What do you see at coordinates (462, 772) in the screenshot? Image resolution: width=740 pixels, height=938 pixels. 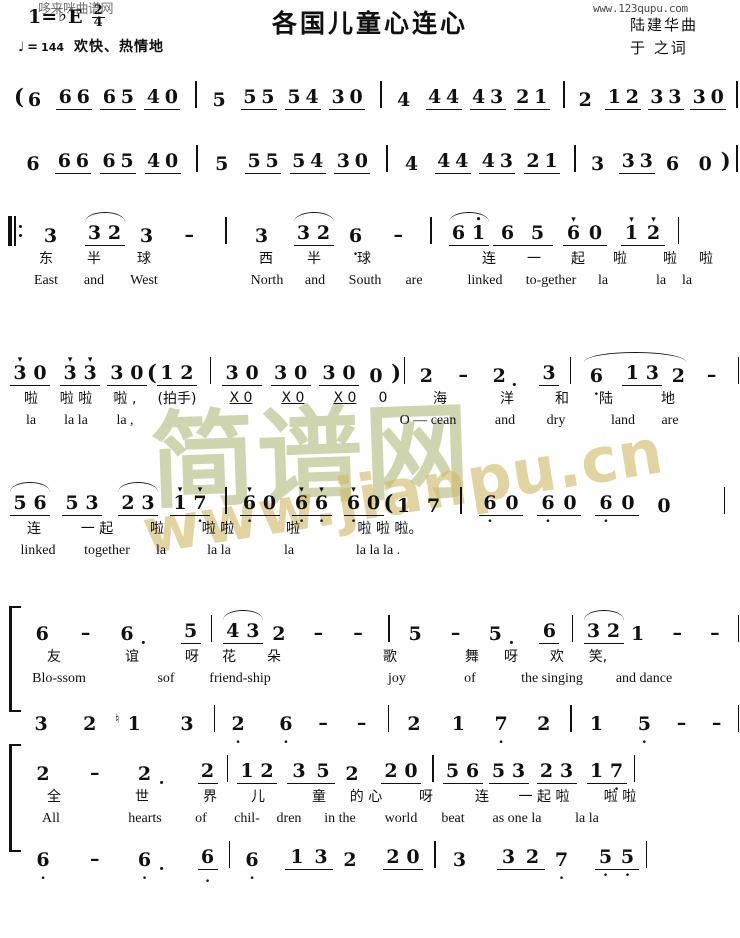 I see `beamed-group: 5 6` at bounding box center [462, 772].